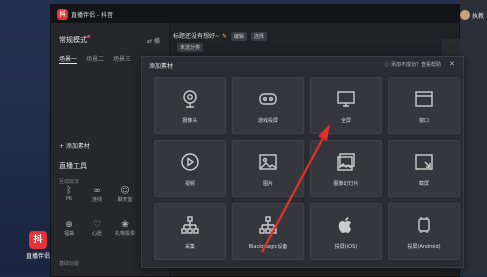 The width and height of the screenshot is (487, 277). What do you see at coordinates (190, 121) in the screenshot?
I see `tile-label: 摄像头` at bounding box center [190, 121].